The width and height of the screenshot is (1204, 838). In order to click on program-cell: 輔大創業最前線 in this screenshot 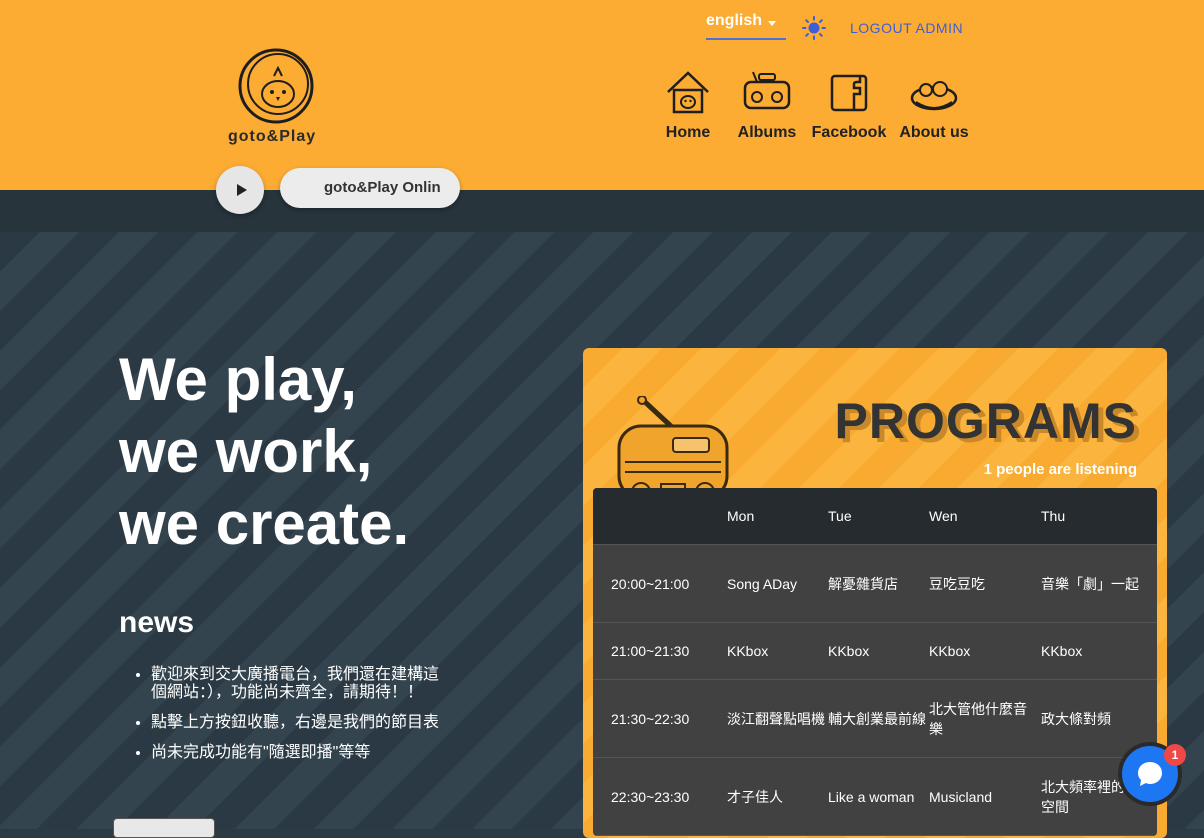, I will do `click(877, 718)`.